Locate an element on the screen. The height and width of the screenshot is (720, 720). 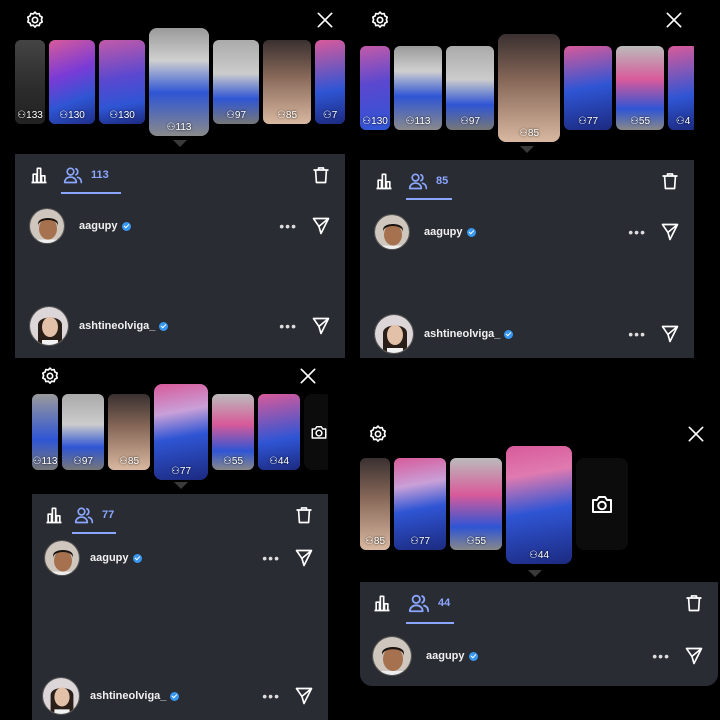
story-thumbnail: ⚇133 is located at coordinates (30, 82).